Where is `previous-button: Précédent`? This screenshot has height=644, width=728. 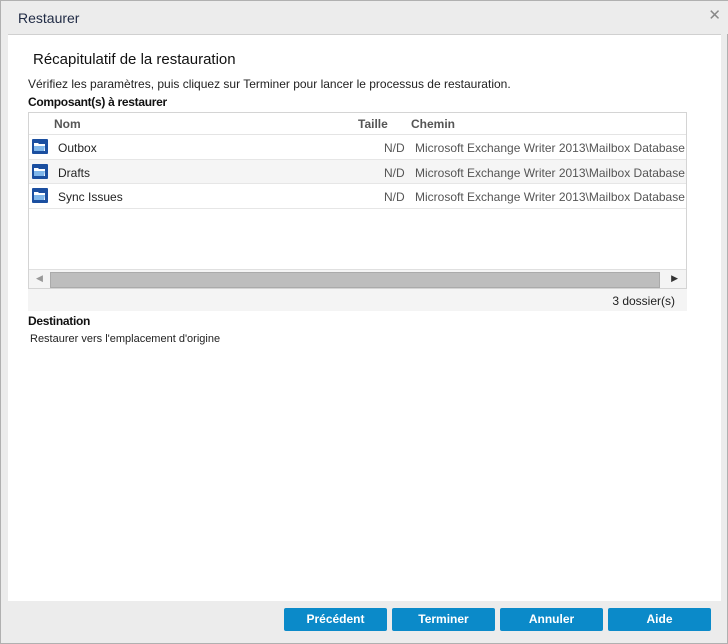 previous-button: Précédent is located at coordinates (335, 619).